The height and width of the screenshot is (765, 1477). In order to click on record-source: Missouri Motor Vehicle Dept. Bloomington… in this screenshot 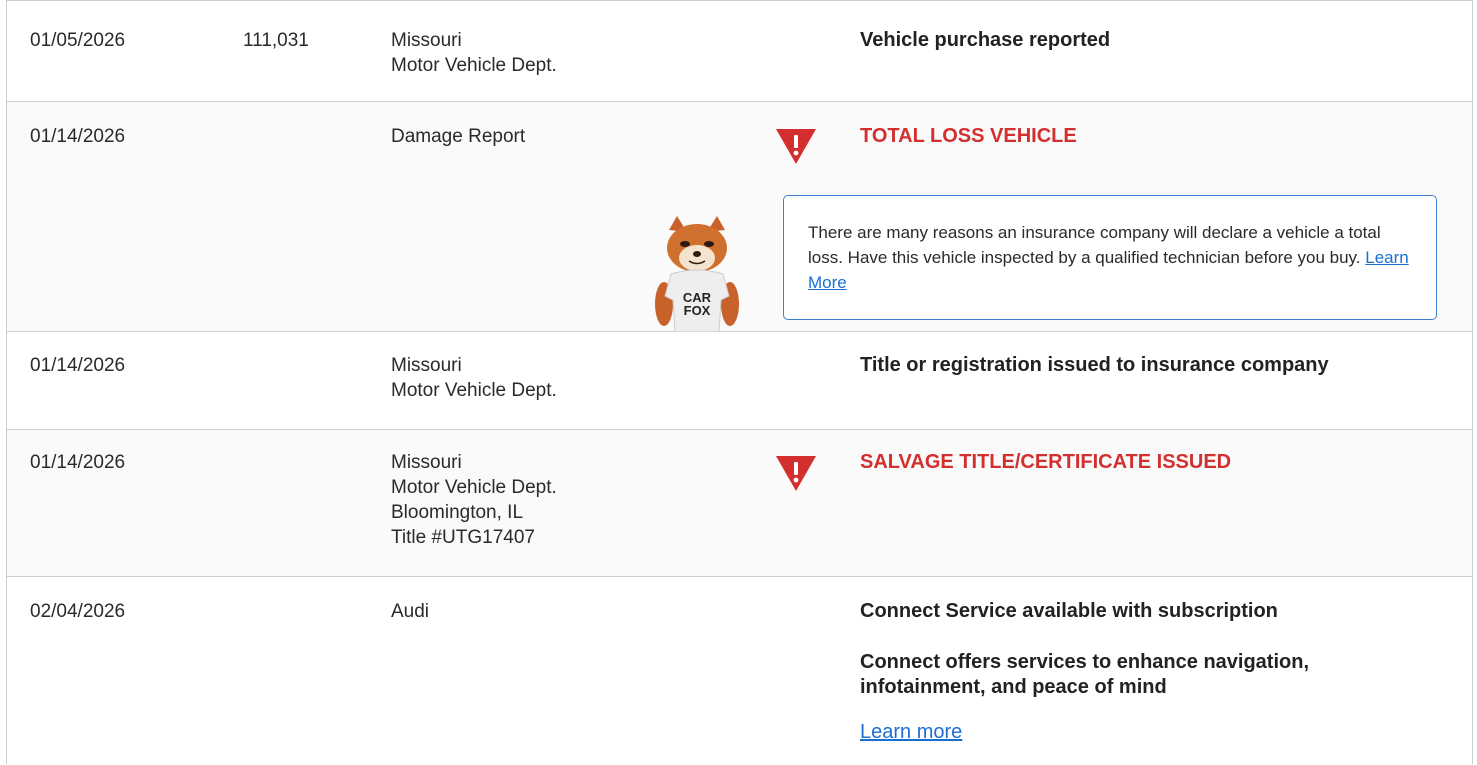, I will do `click(474, 500)`.